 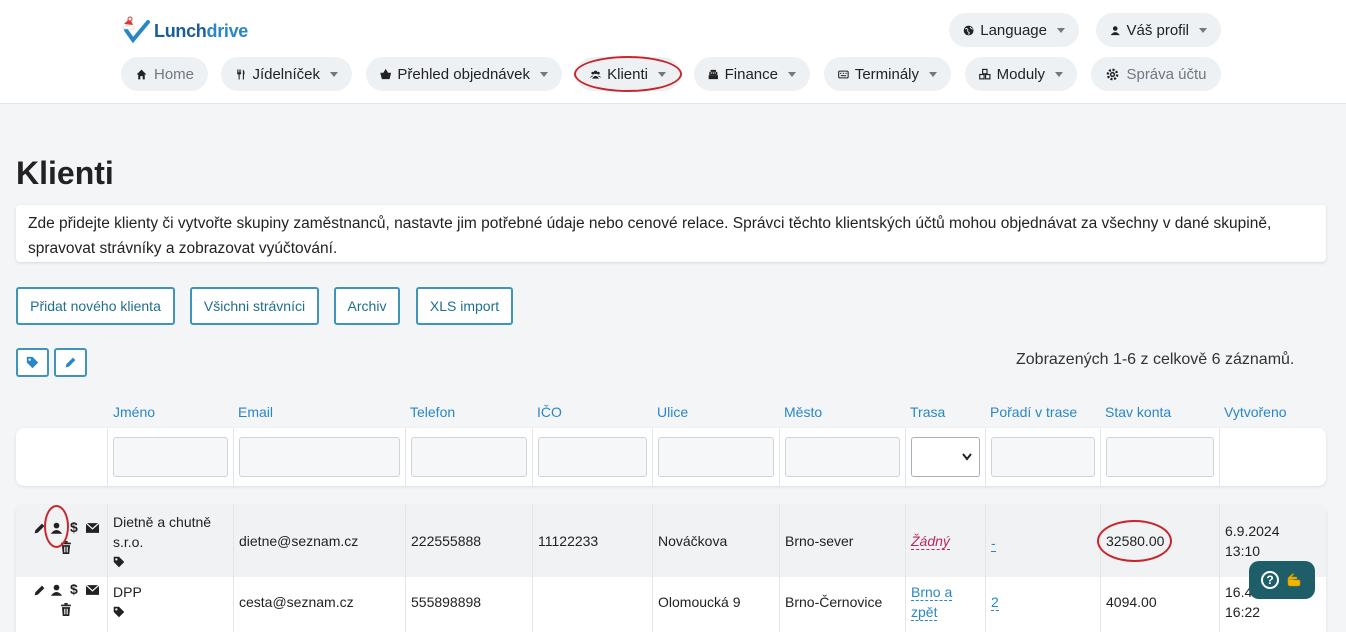 I want to click on route-link-line2: zpět, so click(x=924, y=612).